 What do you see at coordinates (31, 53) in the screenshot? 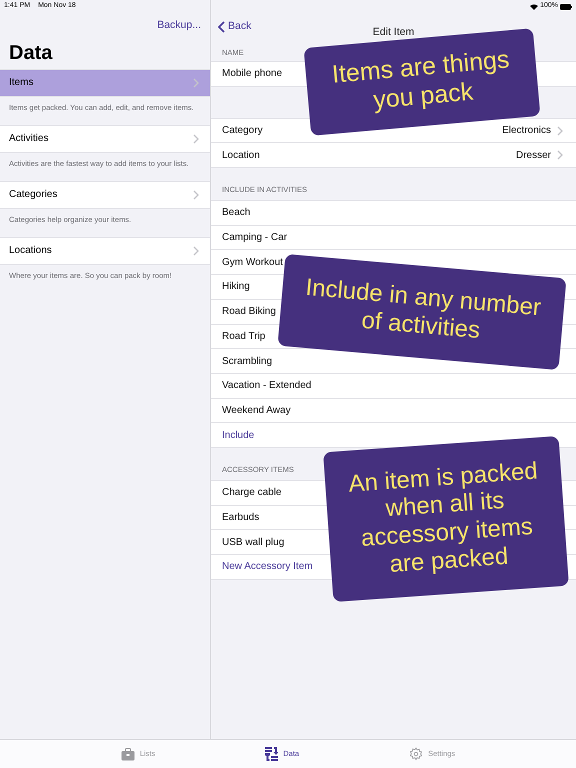
I see `sidebar-title: Data` at bounding box center [31, 53].